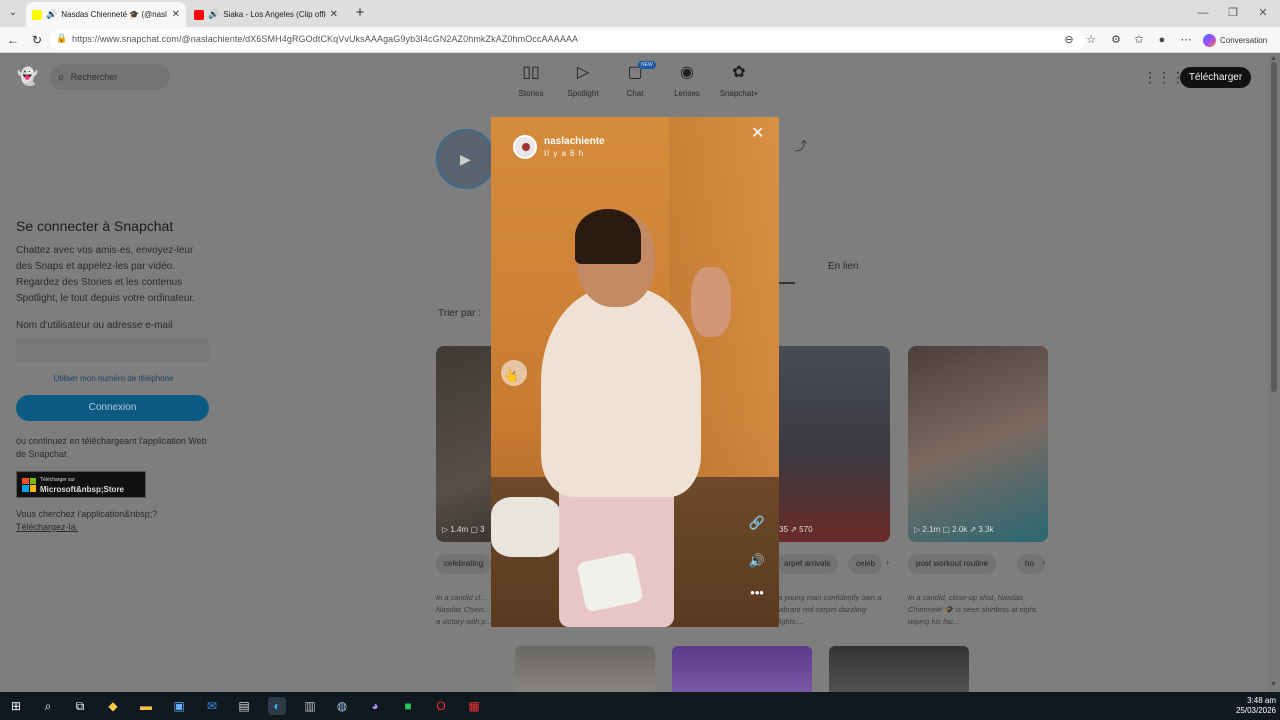 The image size is (1280, 720). What do you see at coordinates (526, 527) in the screenshot?
I see `story-cloth` at bounding box center [526, 527].